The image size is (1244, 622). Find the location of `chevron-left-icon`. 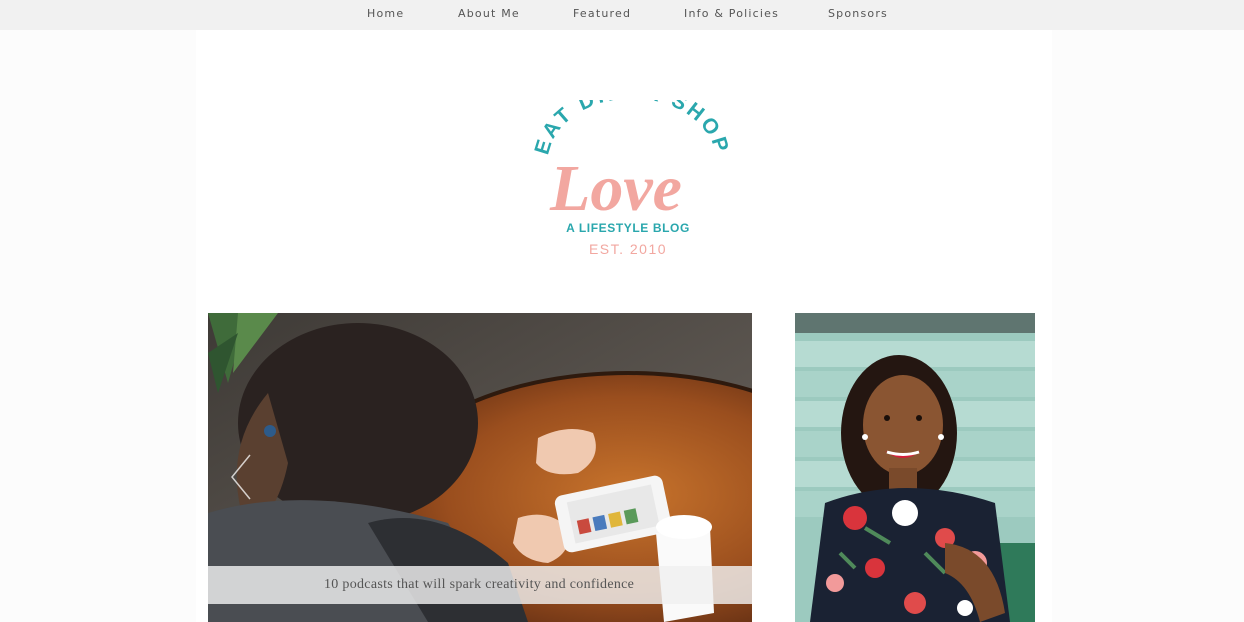

chevron-left-icon is located at coordinates (241, 477).